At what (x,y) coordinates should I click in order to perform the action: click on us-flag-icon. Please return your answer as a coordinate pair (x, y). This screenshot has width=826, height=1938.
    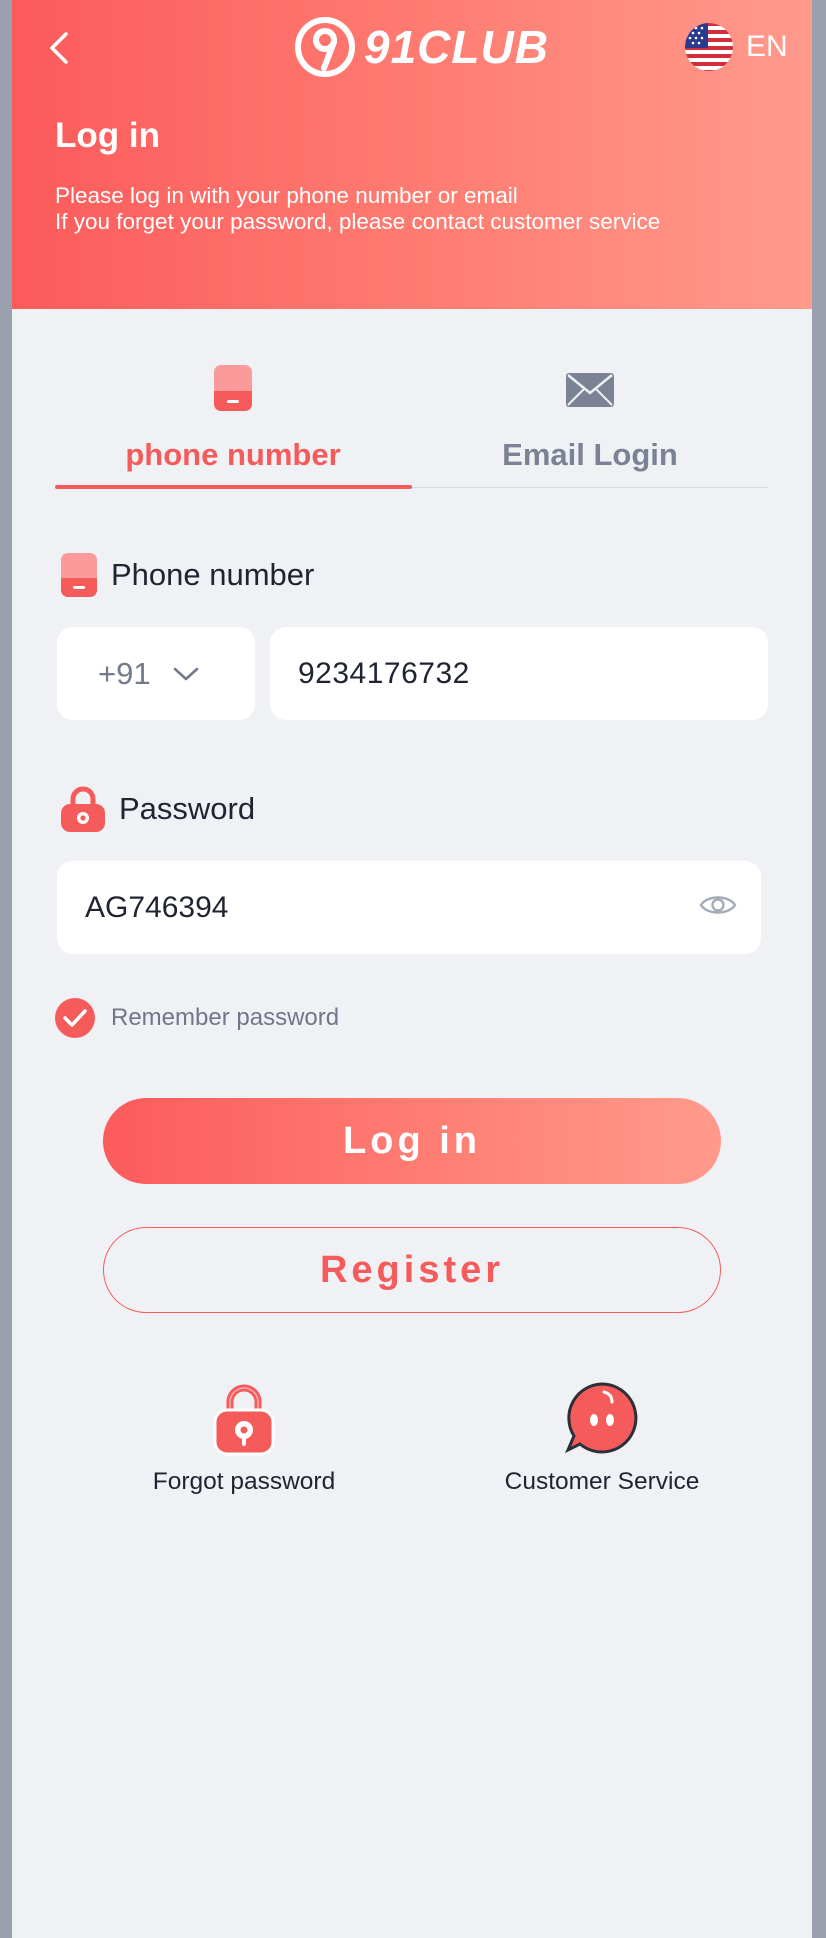
    Looking at the image, I should click on (709, 47).